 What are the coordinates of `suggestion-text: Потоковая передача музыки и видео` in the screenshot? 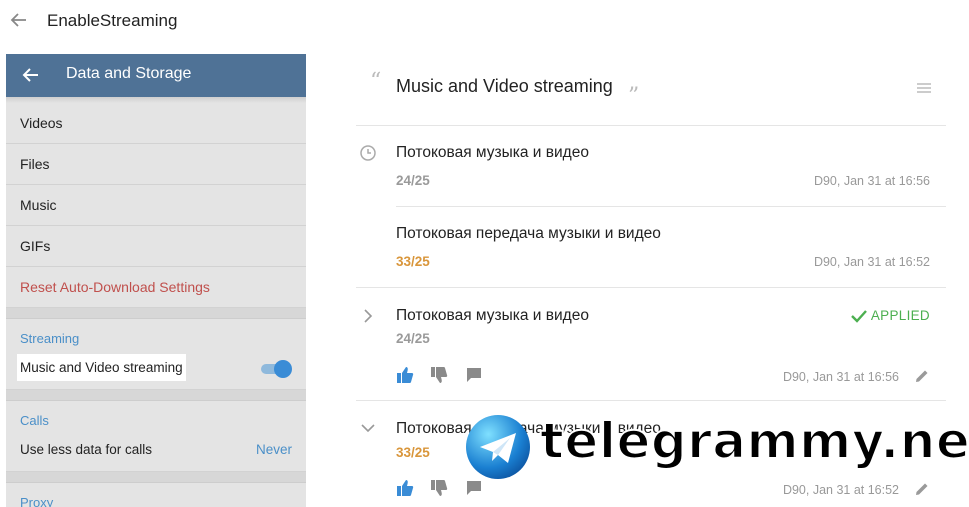 It's located at (528, 233).